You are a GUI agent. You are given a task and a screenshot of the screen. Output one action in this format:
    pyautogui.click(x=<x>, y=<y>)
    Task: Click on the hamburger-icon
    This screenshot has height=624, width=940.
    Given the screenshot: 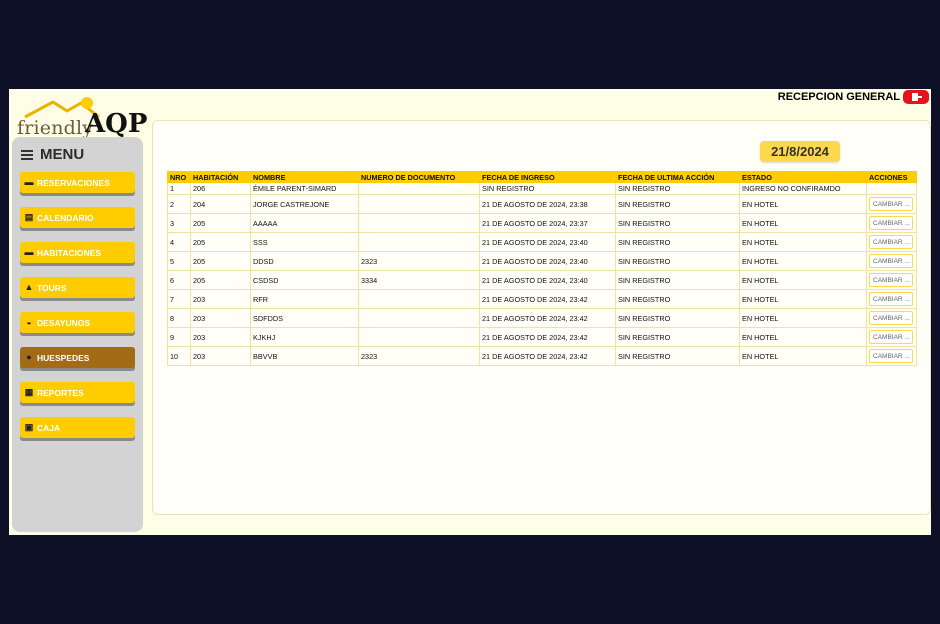 What is the action you would take?
    pyautogui.click(x=27, y=155)
    